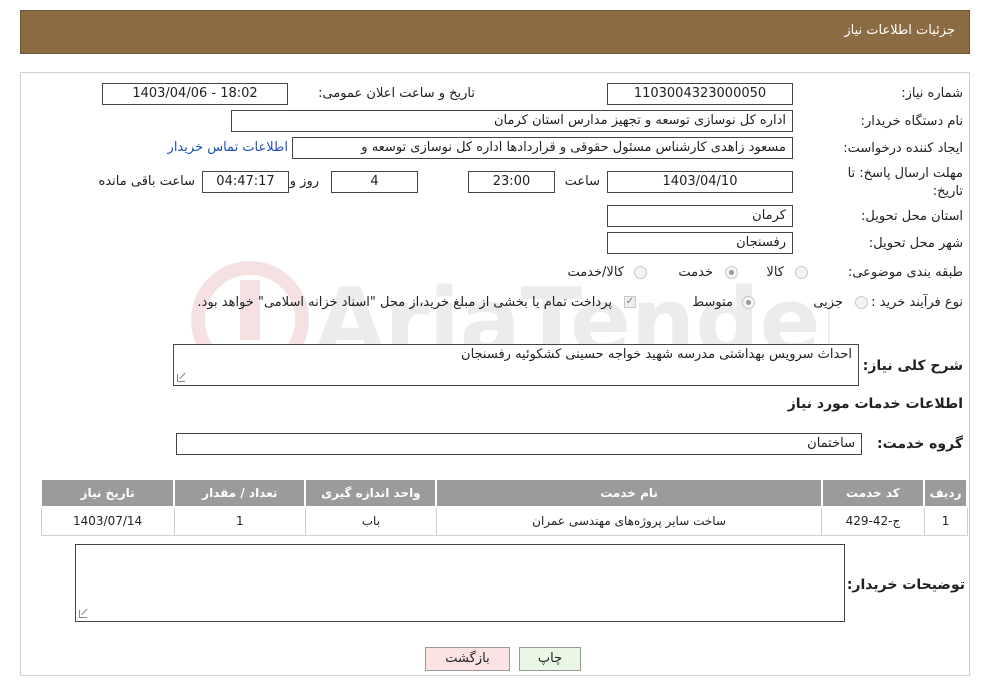 The image size is (985, 691). What do you see at coordinates (700, 94) in the screenshot?
I see `need-number-field: 1103004323000050` at bounding box center [700, 94].